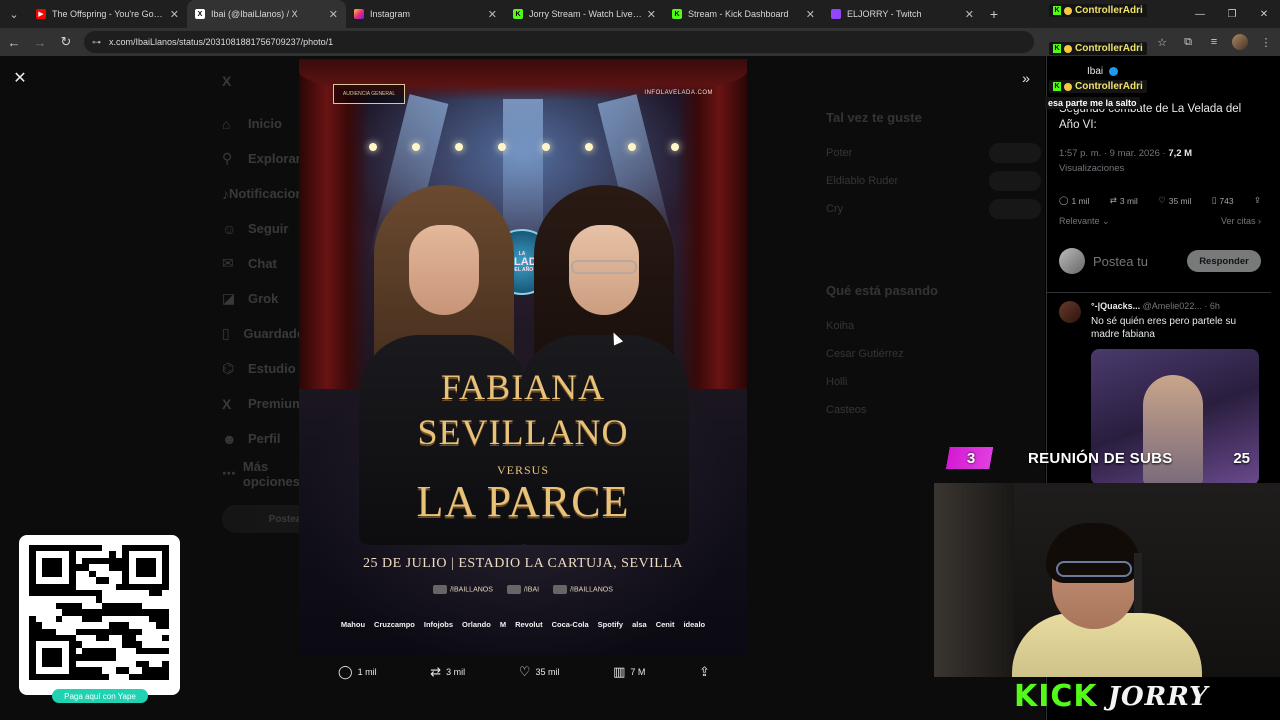  I want to click on yape-qr-card, so click(99, 615).